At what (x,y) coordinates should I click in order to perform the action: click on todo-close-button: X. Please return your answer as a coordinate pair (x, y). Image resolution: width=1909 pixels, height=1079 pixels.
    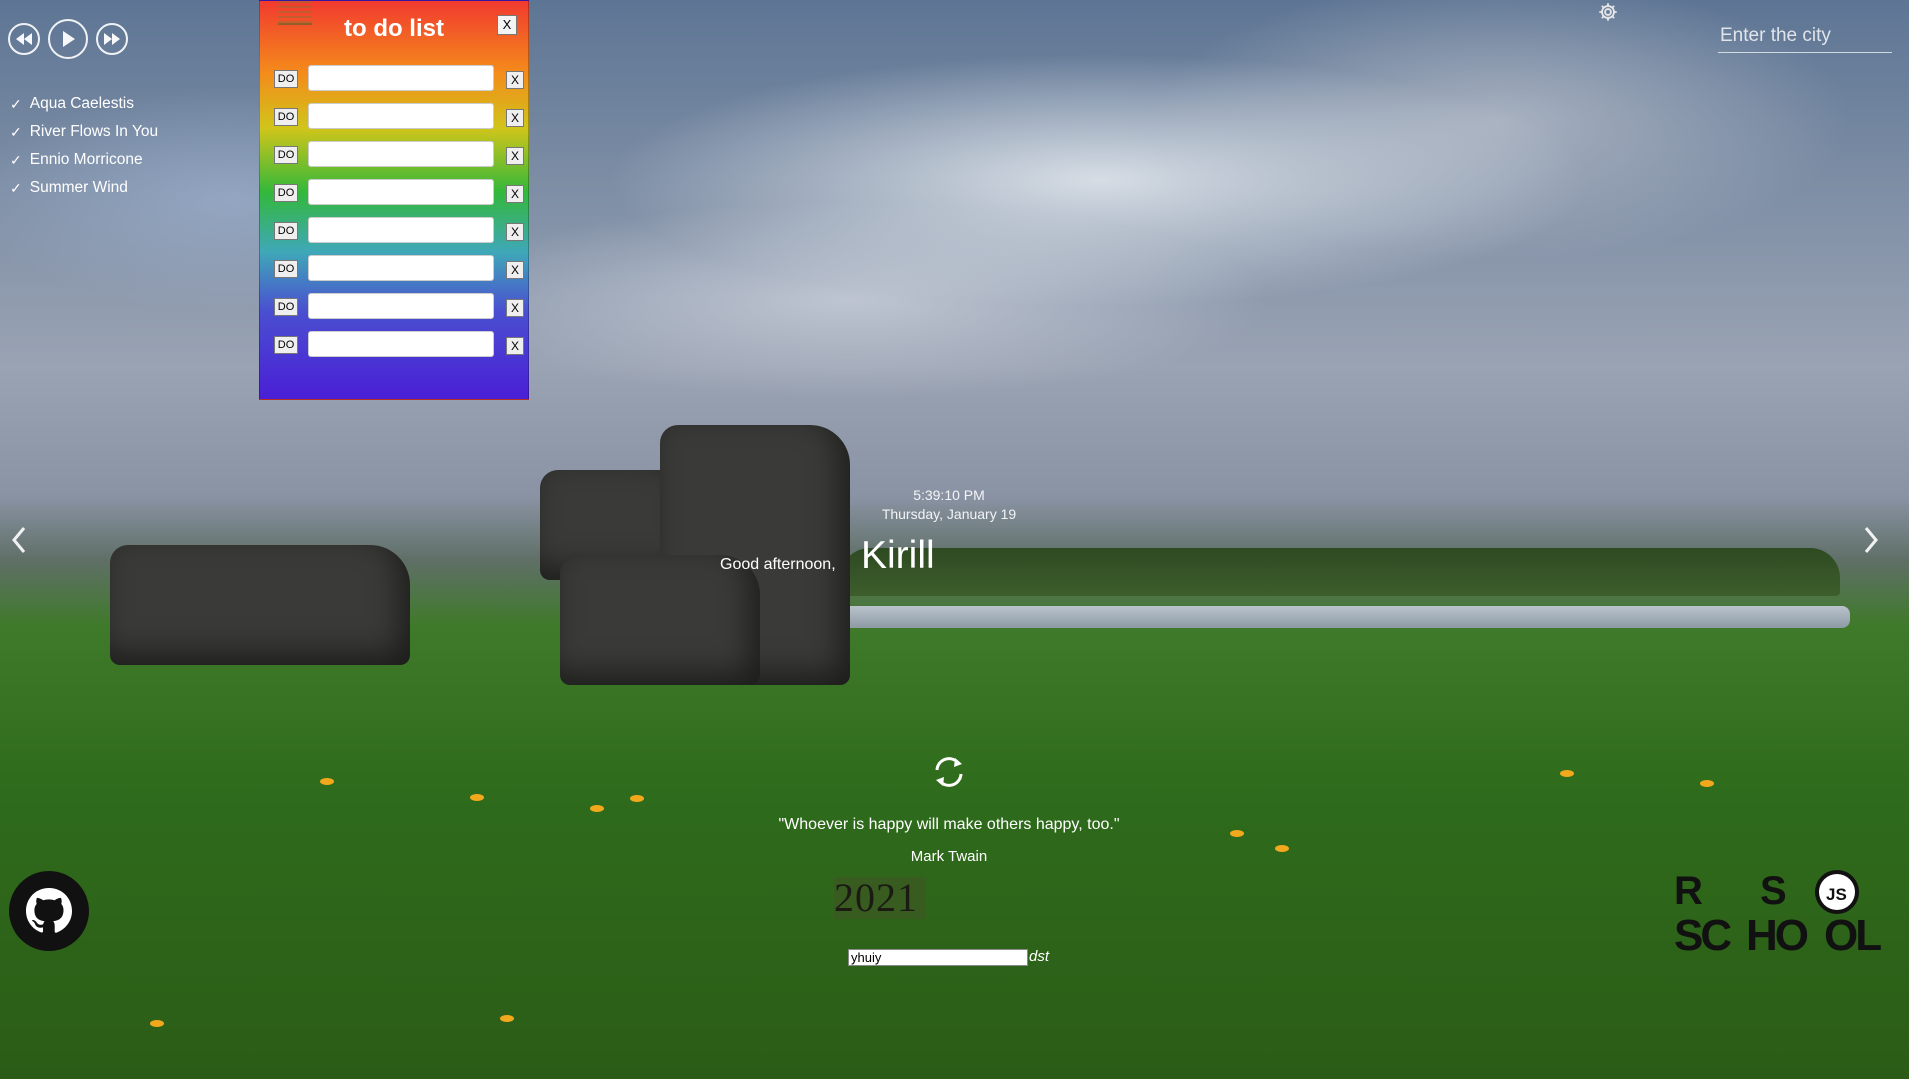
    Looking at the image, I should click on (507, 25).